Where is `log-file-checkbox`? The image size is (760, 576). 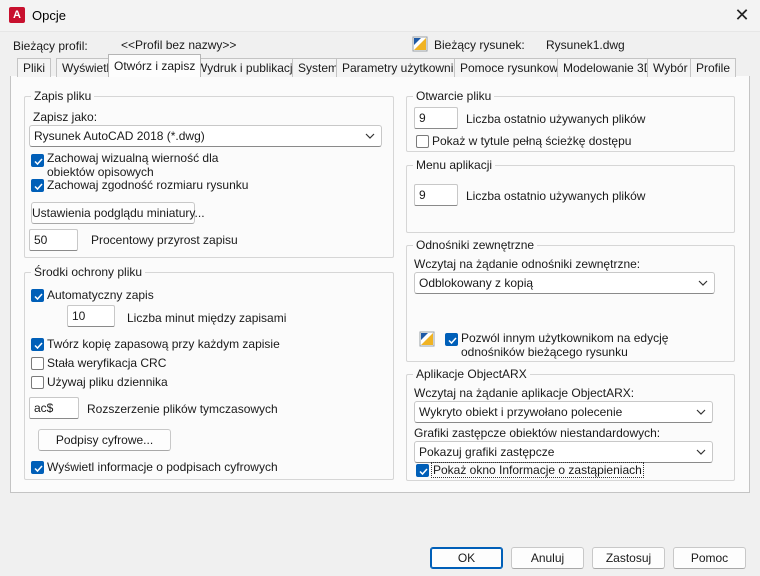 log-file-checkbox is located at coordinates (37, 382).